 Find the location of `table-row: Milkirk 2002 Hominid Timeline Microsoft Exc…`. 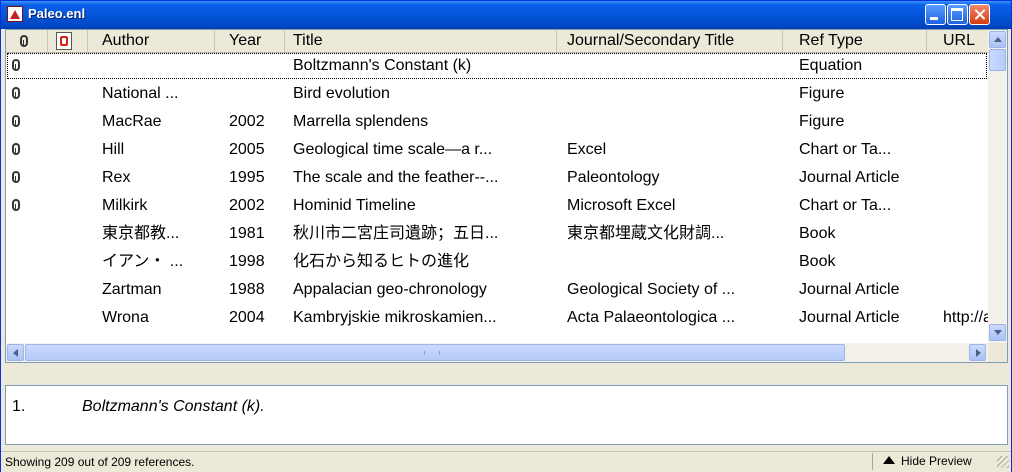

table-row: Milkirk 2002 Hominid Timeline Microsoft Exc… is located at coordinates (497, 206).